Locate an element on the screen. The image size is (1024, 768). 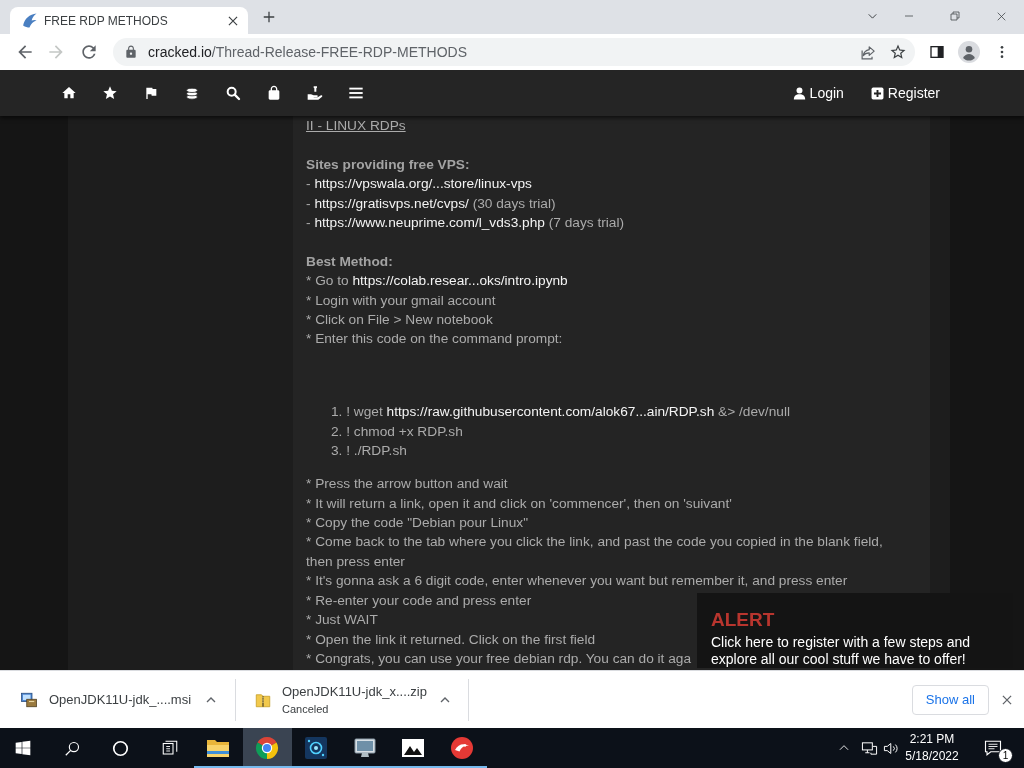
task-view-icon is located at coordinates (169, 748).